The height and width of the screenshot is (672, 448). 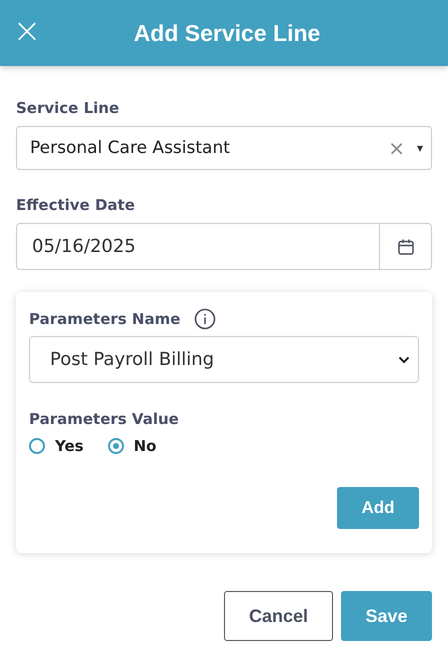 I want to click on radio-label: Yes, so click(x=69, y=446).